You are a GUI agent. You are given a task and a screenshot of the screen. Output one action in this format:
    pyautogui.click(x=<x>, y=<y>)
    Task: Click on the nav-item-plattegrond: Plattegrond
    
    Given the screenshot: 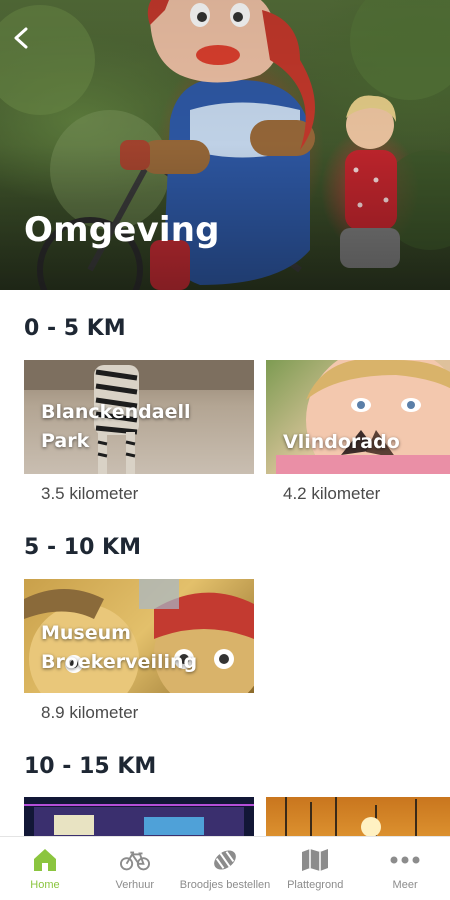 What is the action you would take?
    pyautogui.click(x=315, y=868)
    